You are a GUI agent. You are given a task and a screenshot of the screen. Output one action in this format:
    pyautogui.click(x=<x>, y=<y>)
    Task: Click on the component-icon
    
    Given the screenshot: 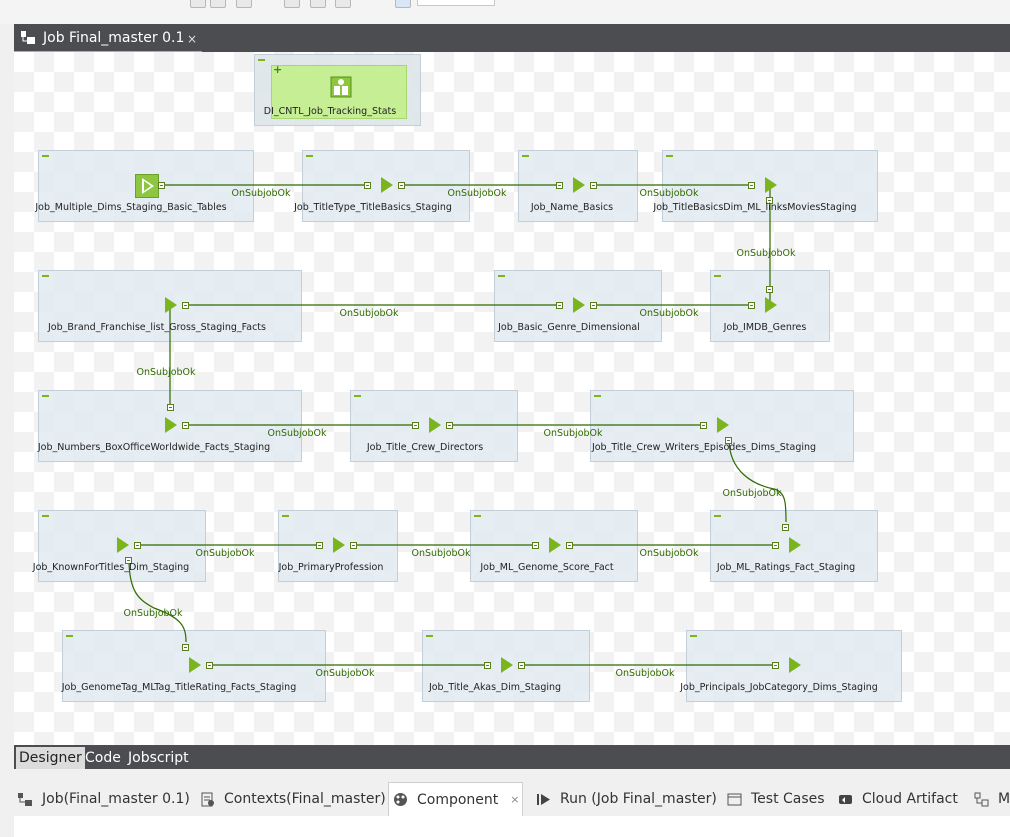 What is the action you would take?
    pyautogui.click(x=400, y=799)
    